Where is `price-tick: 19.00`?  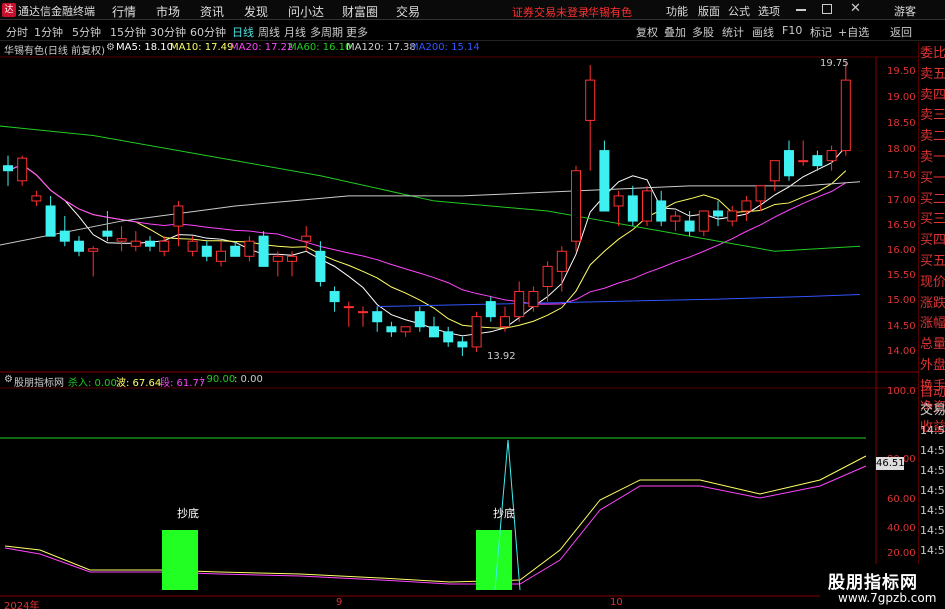
price-tick: 19.00 is located at coordinates (901, 97).